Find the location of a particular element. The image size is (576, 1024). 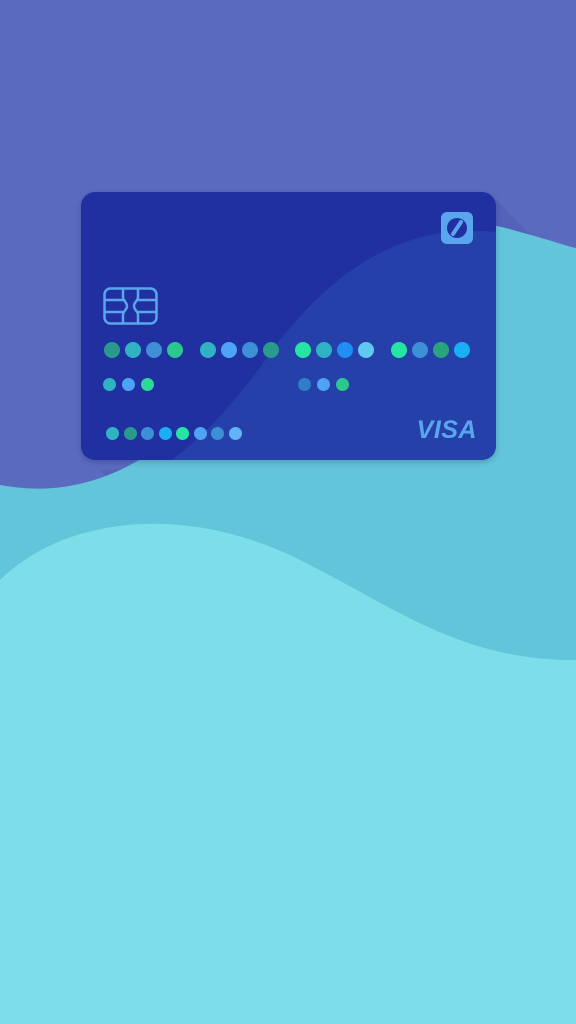

bank-logo-icon is located at coordinates (457, 228).